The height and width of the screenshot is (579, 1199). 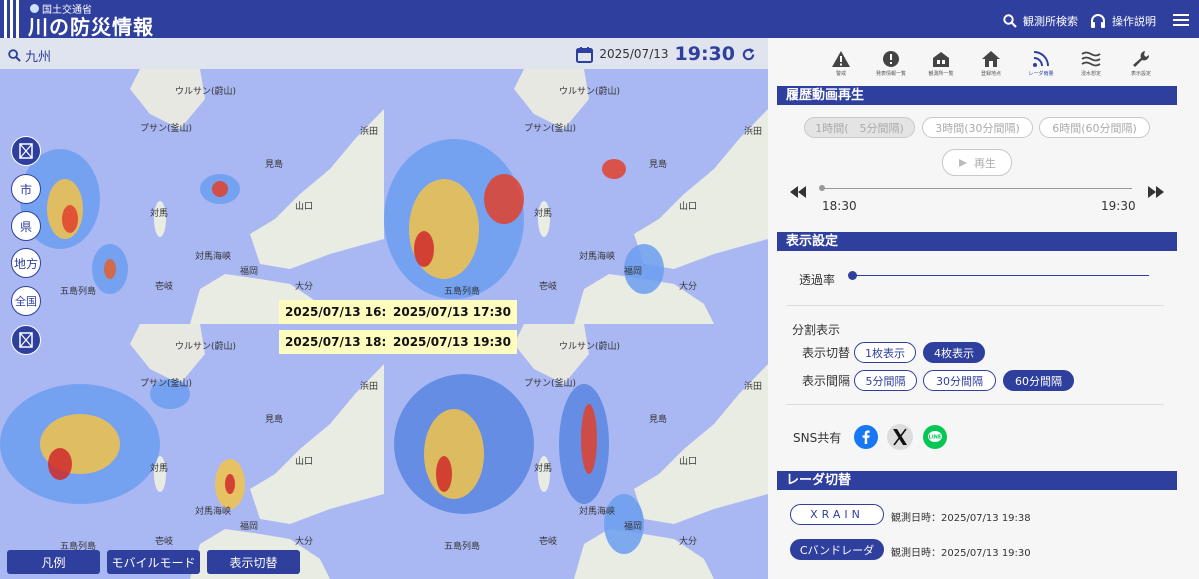 What do you see at coordinates (452, 342) in the screenshot?
I see `panel-timestamp-4: 2025/07/13 19:30` at bounding box center [452, 342].